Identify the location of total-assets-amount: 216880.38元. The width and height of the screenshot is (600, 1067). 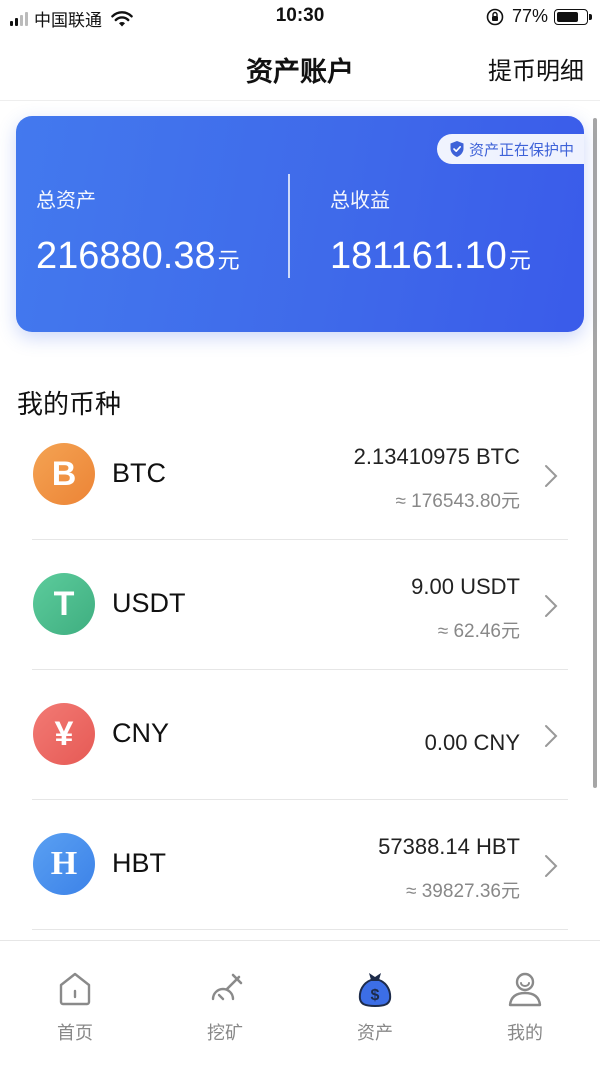
(138, 256).